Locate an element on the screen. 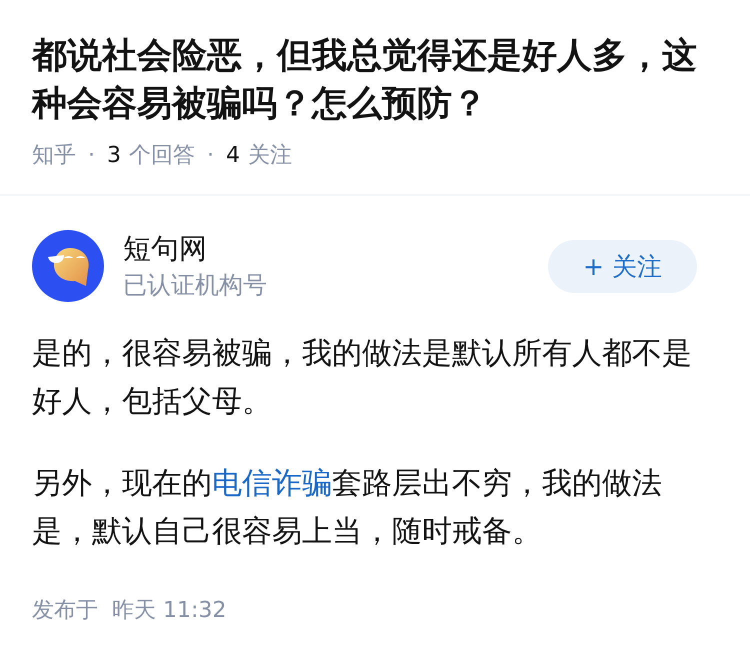 The image size is (750, 670). meta-label: 知乎 is located at coordinates (54, 156).